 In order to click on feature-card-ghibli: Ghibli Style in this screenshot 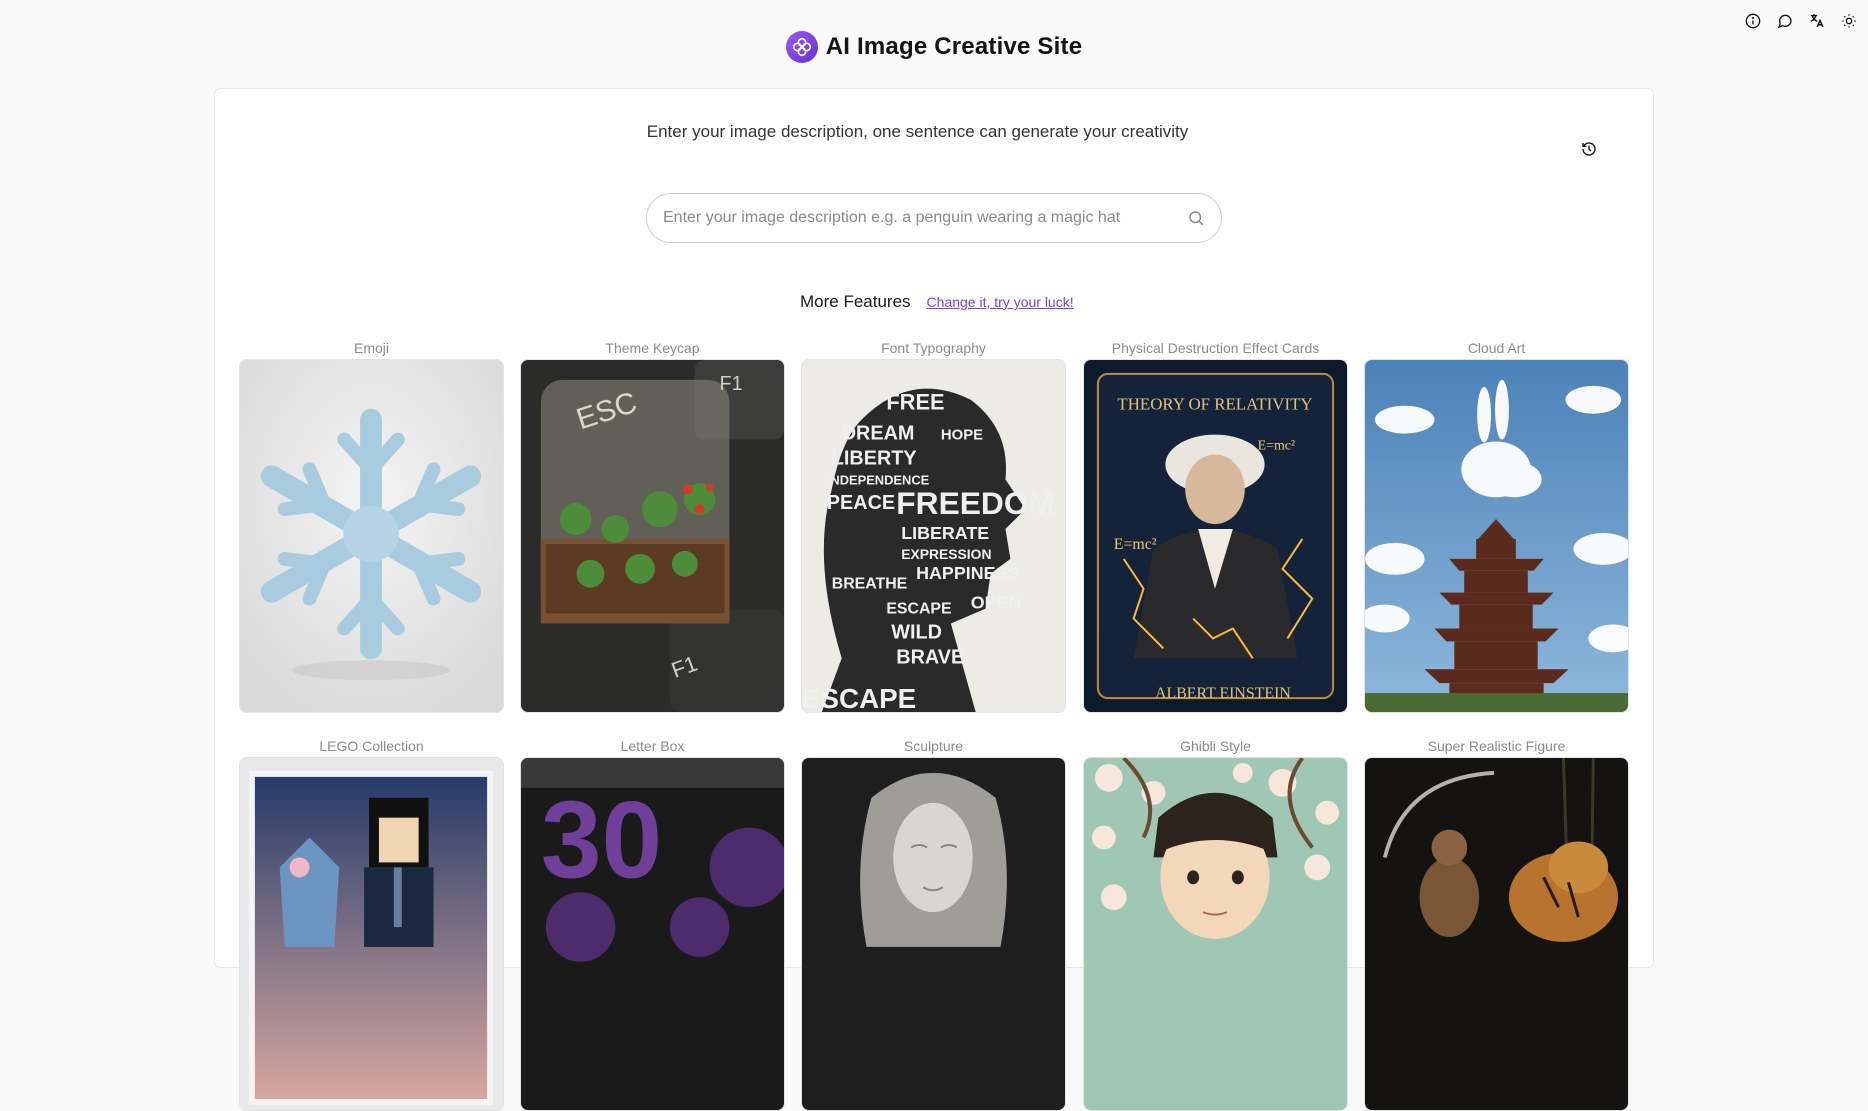, I will do `click(1215, 924)`.